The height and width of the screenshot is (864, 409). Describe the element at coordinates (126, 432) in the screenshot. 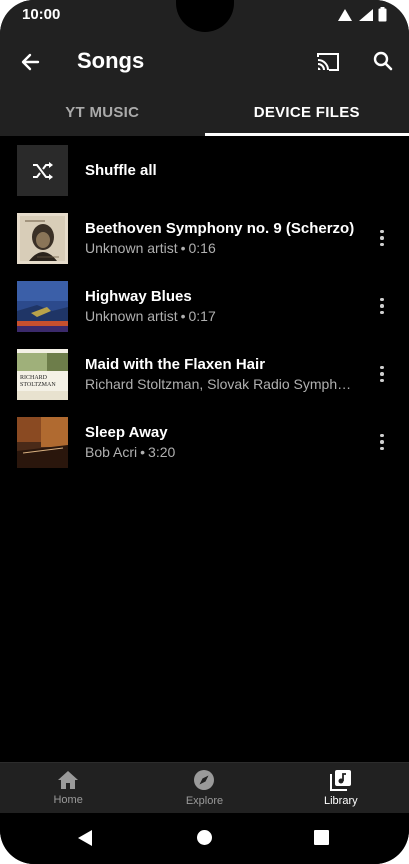

I see `song-title: Sleep Away` at that location.